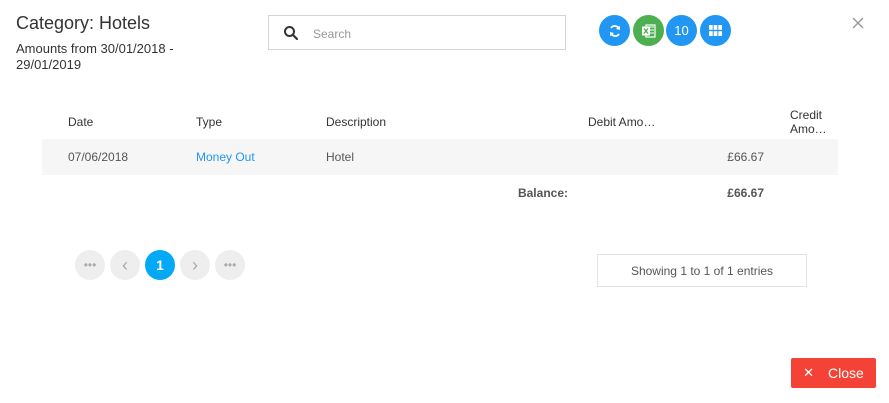 This screenshot has width=889, height=403. I want to click on cell-debit: £66.67, so click(745, 157).